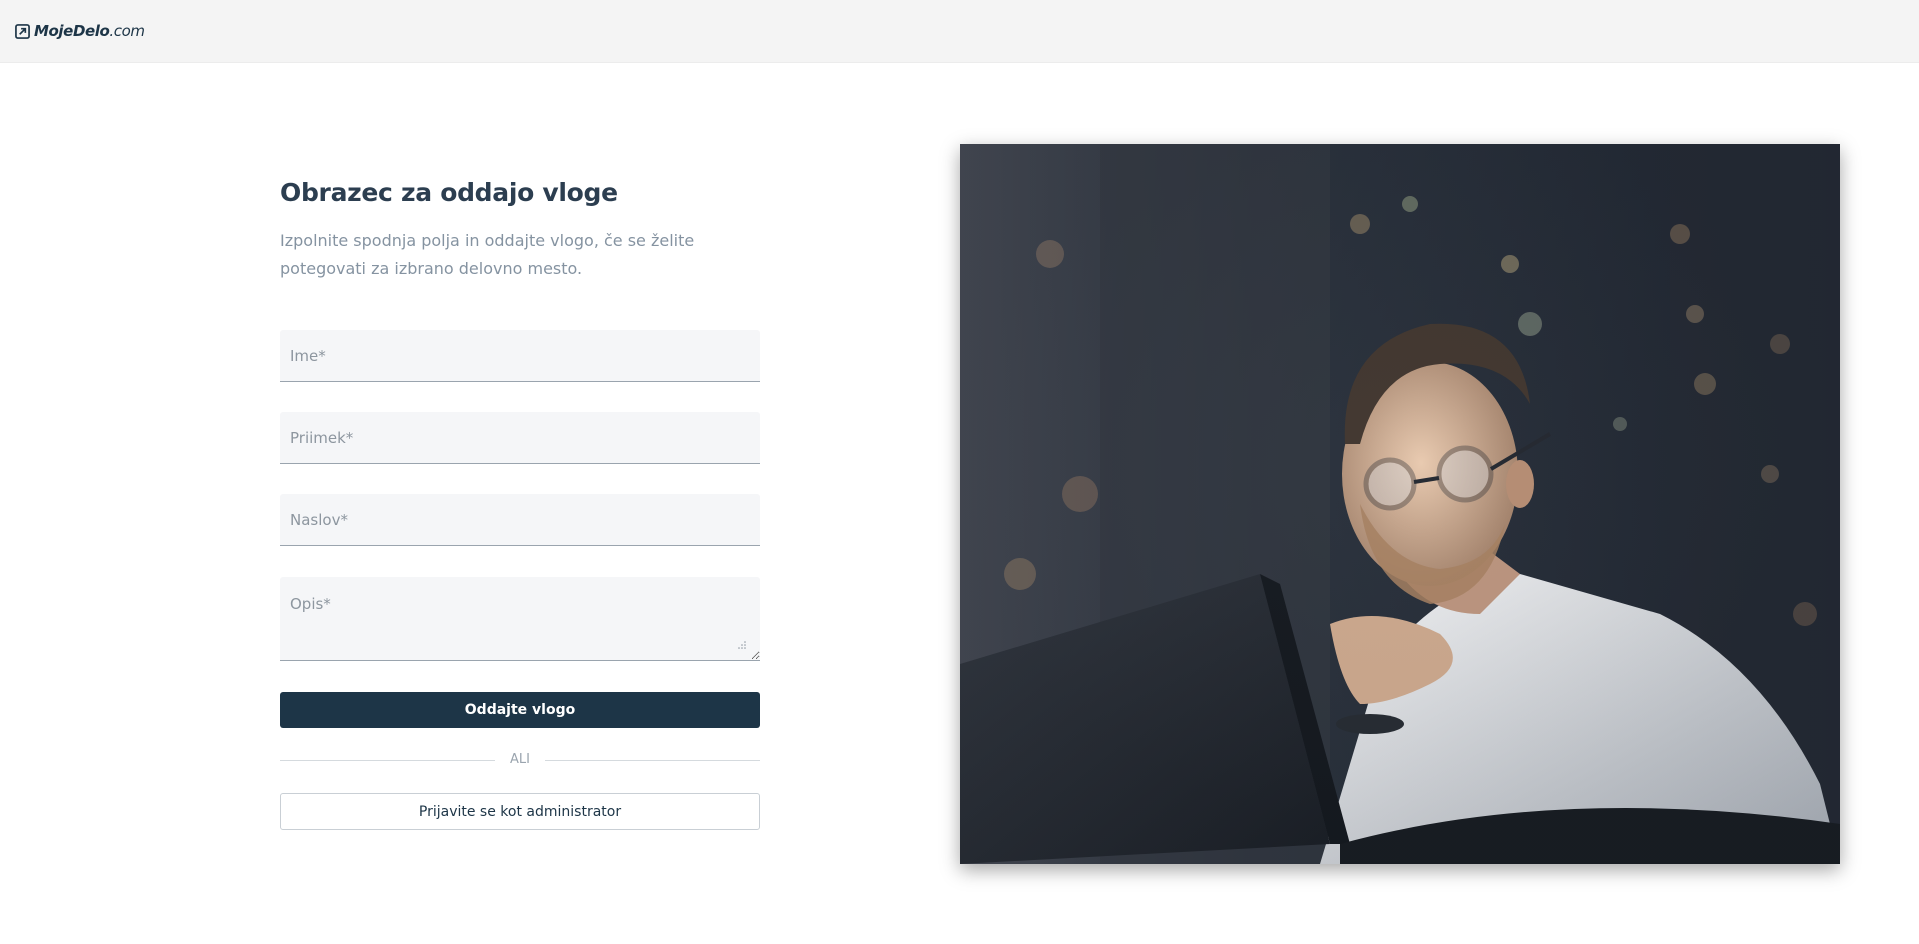  I want to click on logo-text: MojeDelo.com, so click(89, 31).